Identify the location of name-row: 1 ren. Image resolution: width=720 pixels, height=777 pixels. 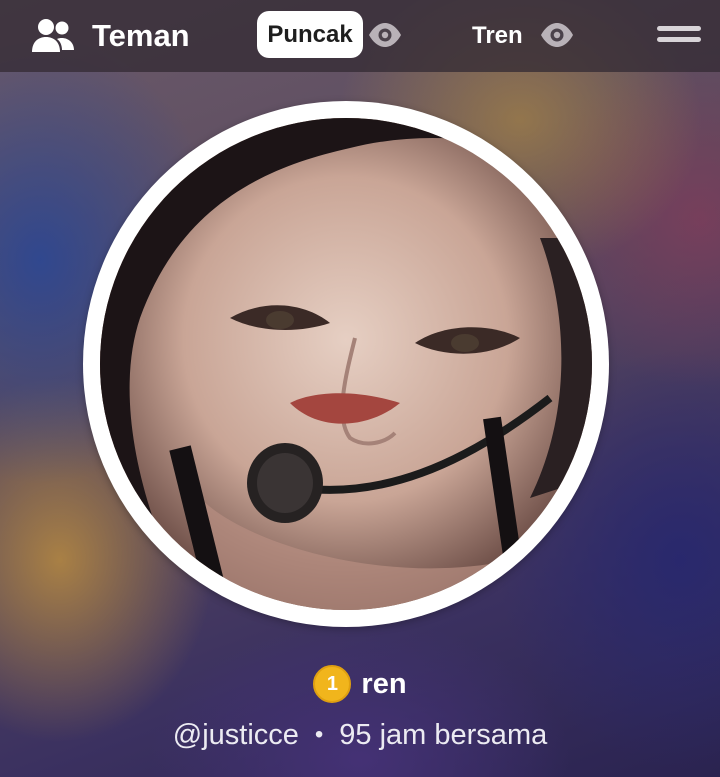
(360, 684).